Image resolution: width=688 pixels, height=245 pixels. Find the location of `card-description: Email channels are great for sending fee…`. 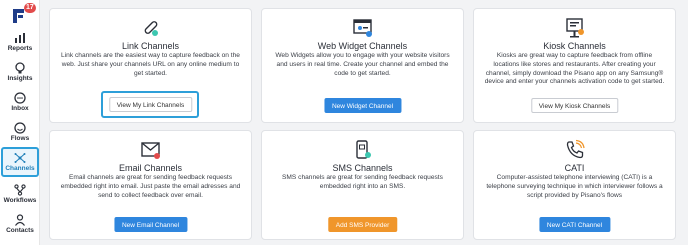

card-description: Email channels are great for sending fee… is located at coordinates (150, 186).